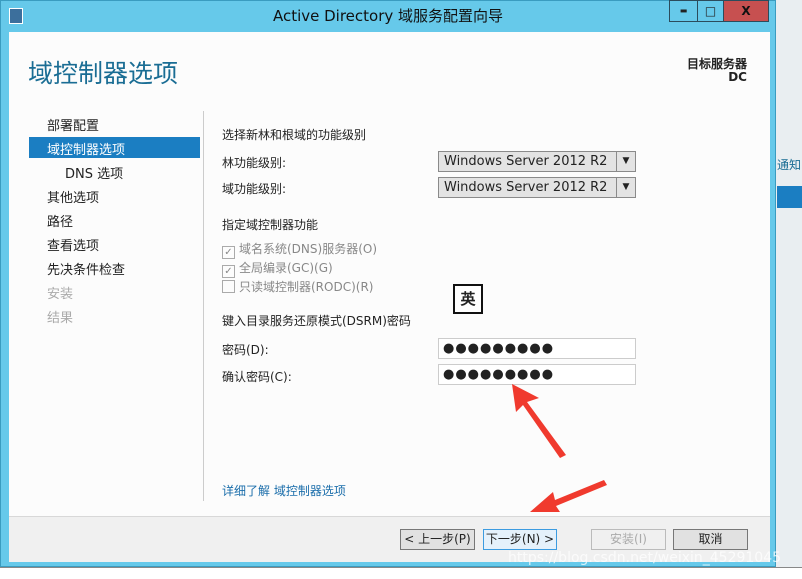 The width and height of the screenshot is (802, 579). I want to click on annotation-arrows, so click(559, 448).